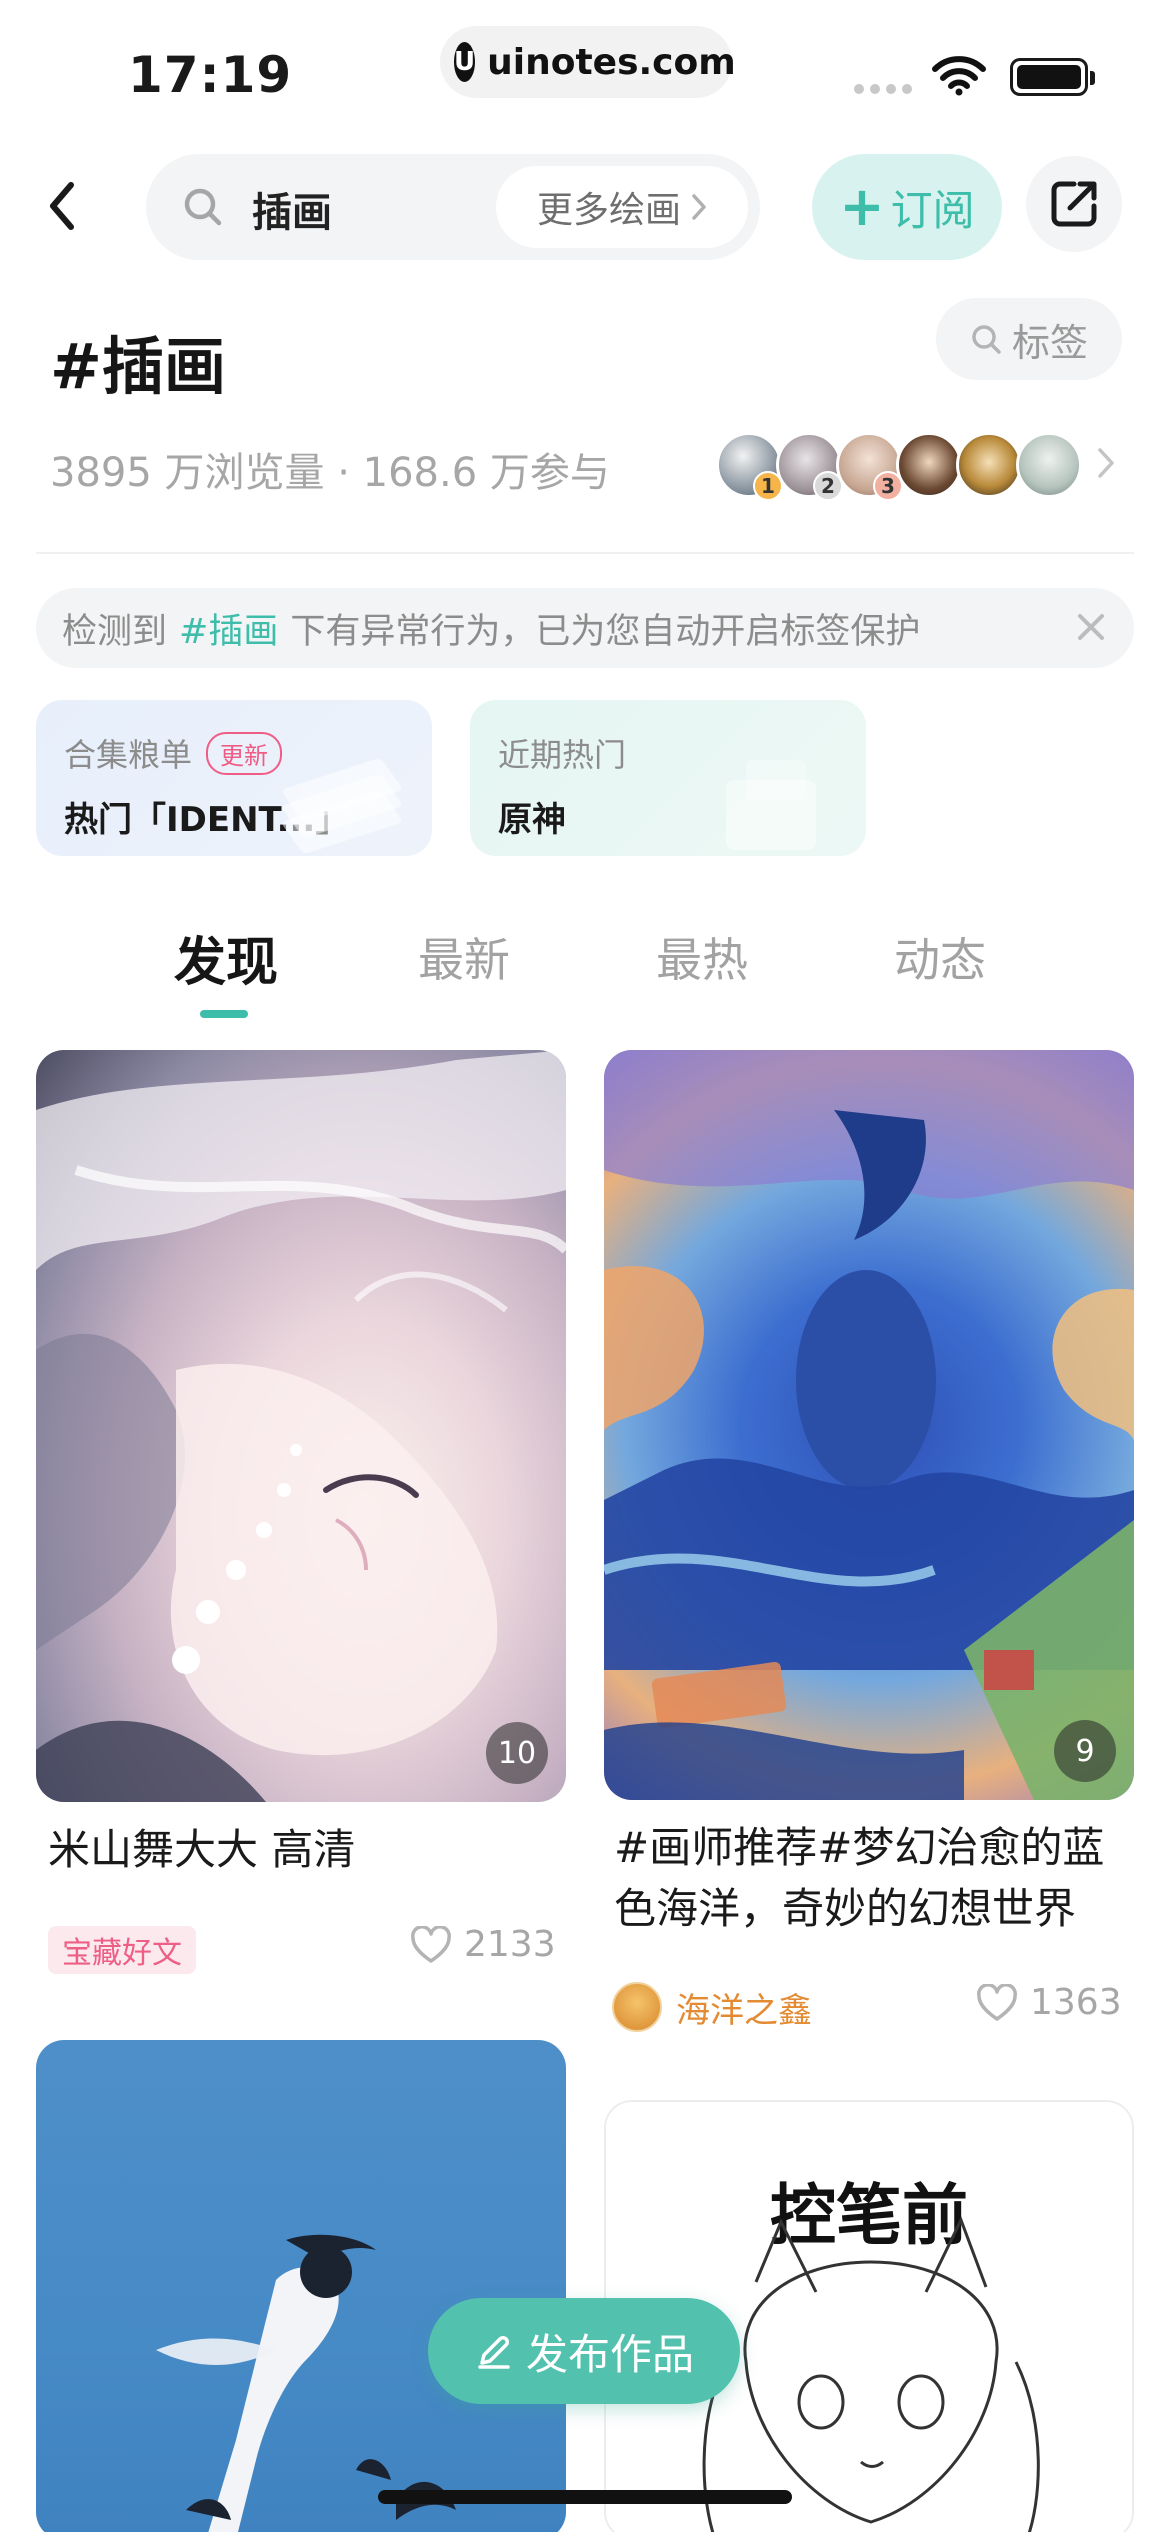 This screenshot has width=1170, height=2532. Describe the element at coordinates (845, 1908) in the screenshot. I see `post-title-line: 色海洋，奇妙的幻想世界` at that location.